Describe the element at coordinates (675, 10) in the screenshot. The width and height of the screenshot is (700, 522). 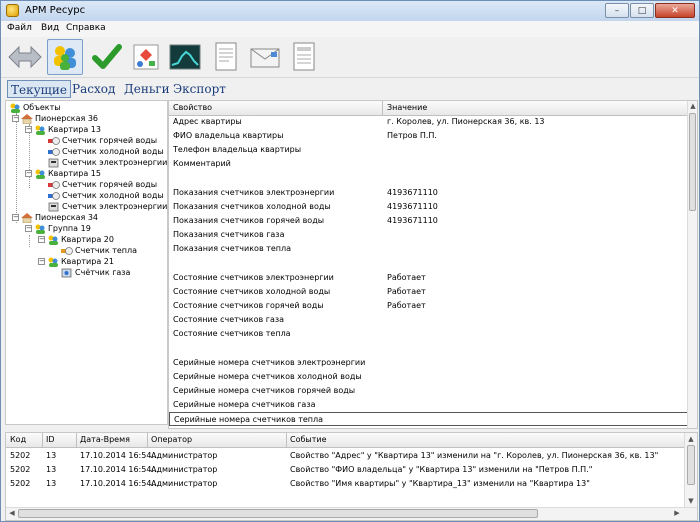
I see `close-button: ✕` at that location.